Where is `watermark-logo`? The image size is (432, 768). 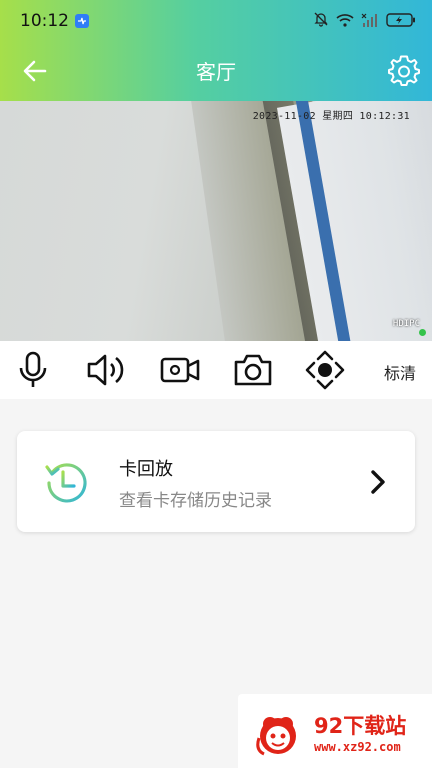 watermark-logo is located at coordinates (276, 736).